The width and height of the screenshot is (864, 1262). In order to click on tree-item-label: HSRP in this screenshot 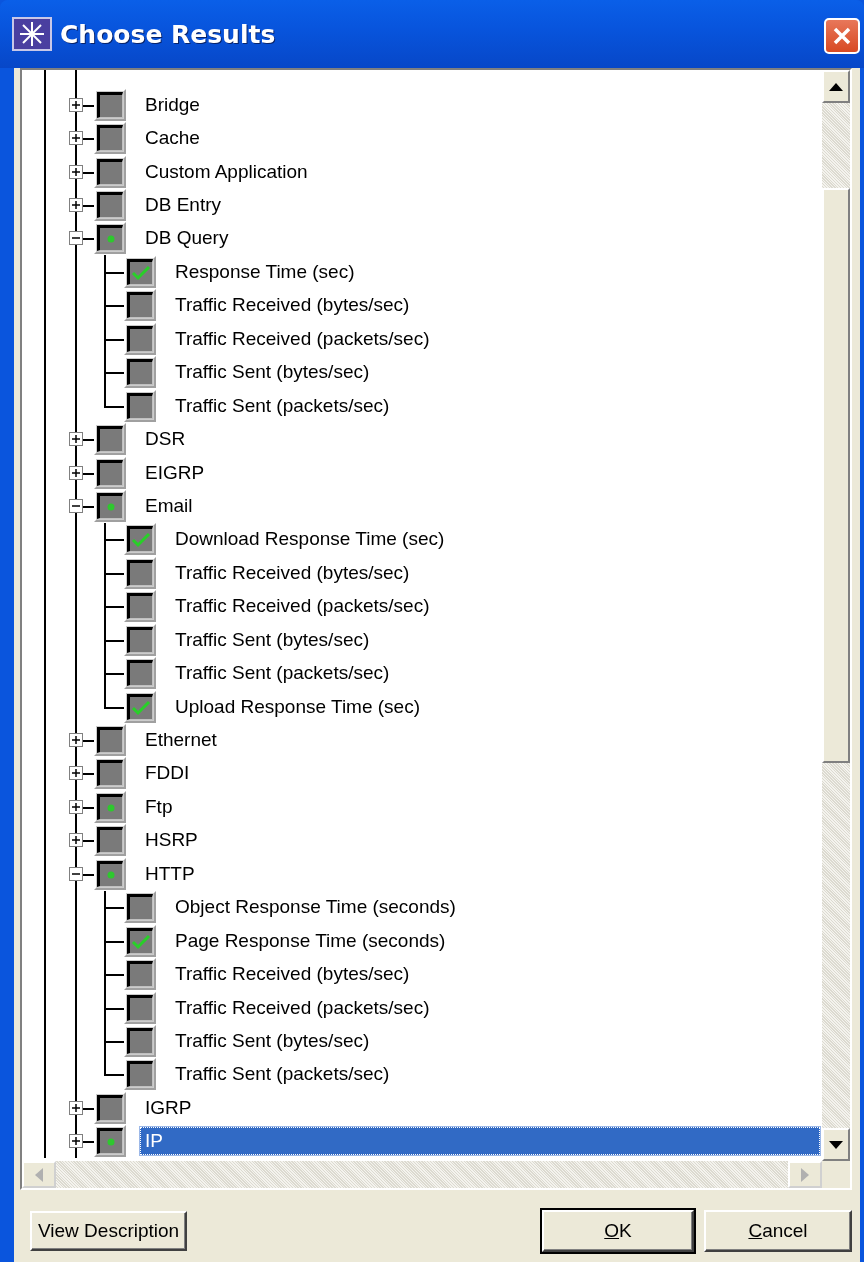, I will do `click(171, 840)`.